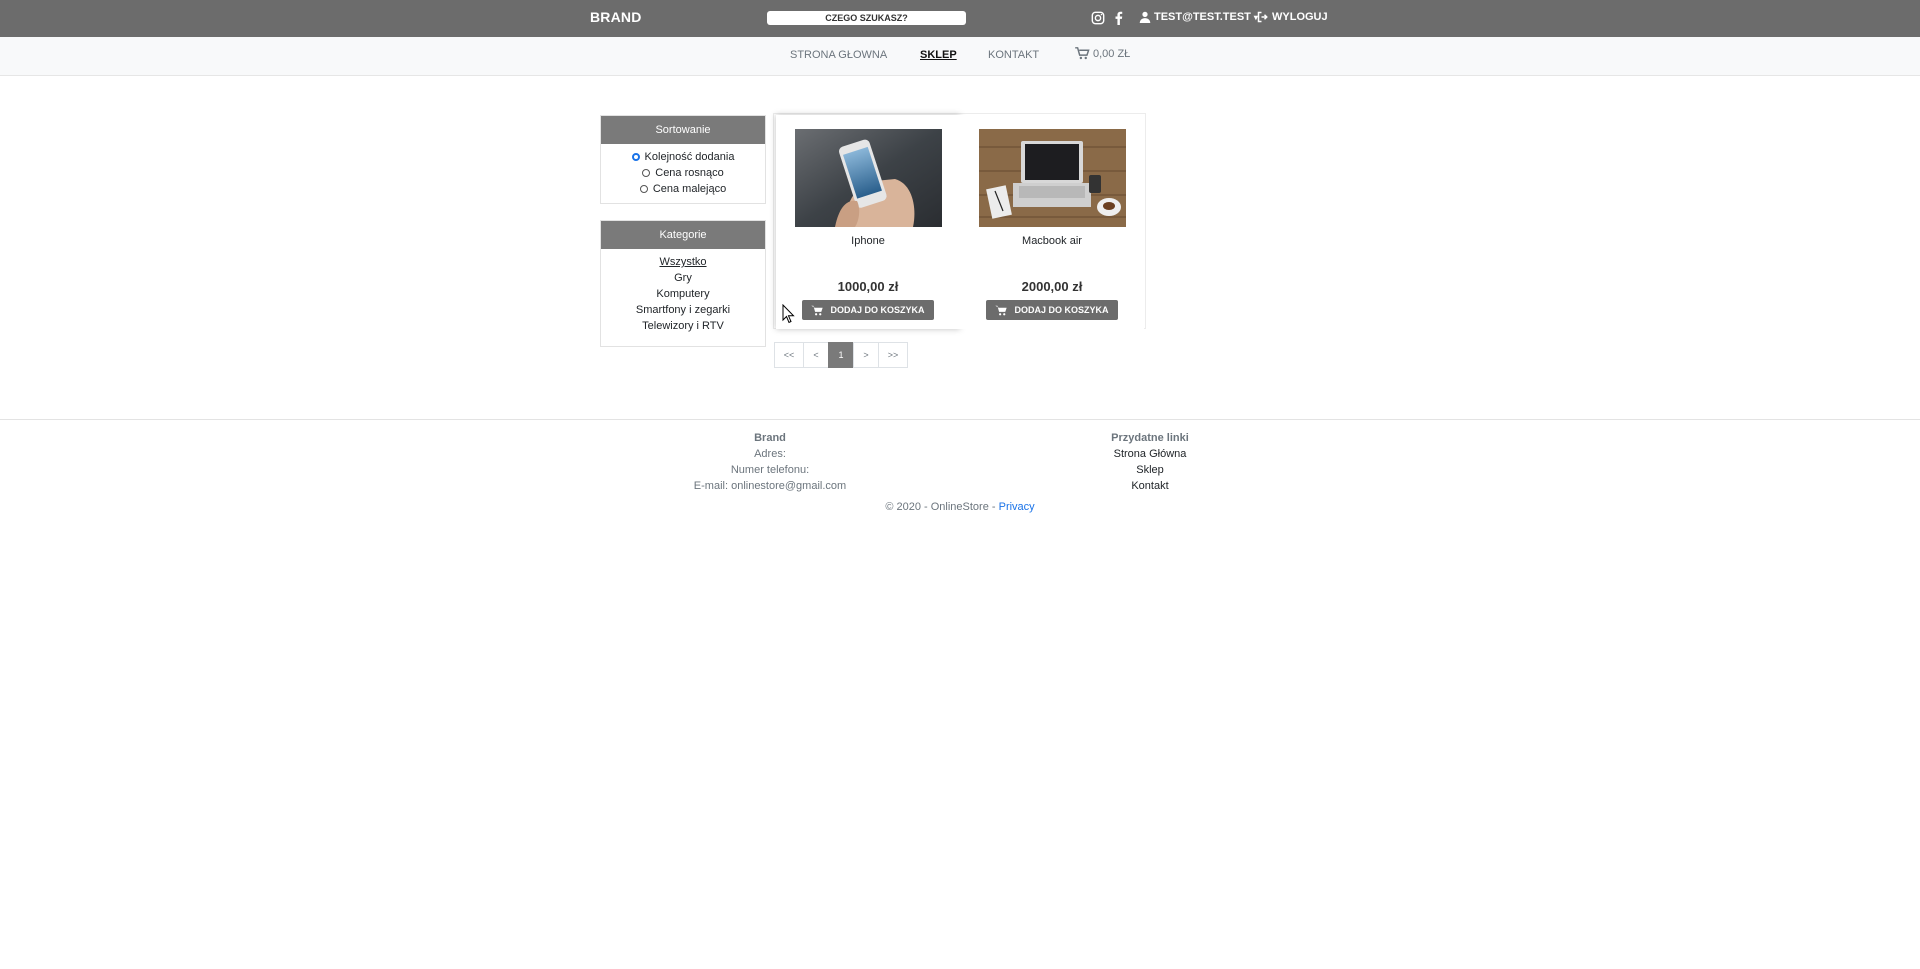 Image resolution: width=1920 pixels, height=969 pixels. Describe the element at coordinates (770, 438) in the screenshot. I see `footer-brand-title: Brand` at that location.